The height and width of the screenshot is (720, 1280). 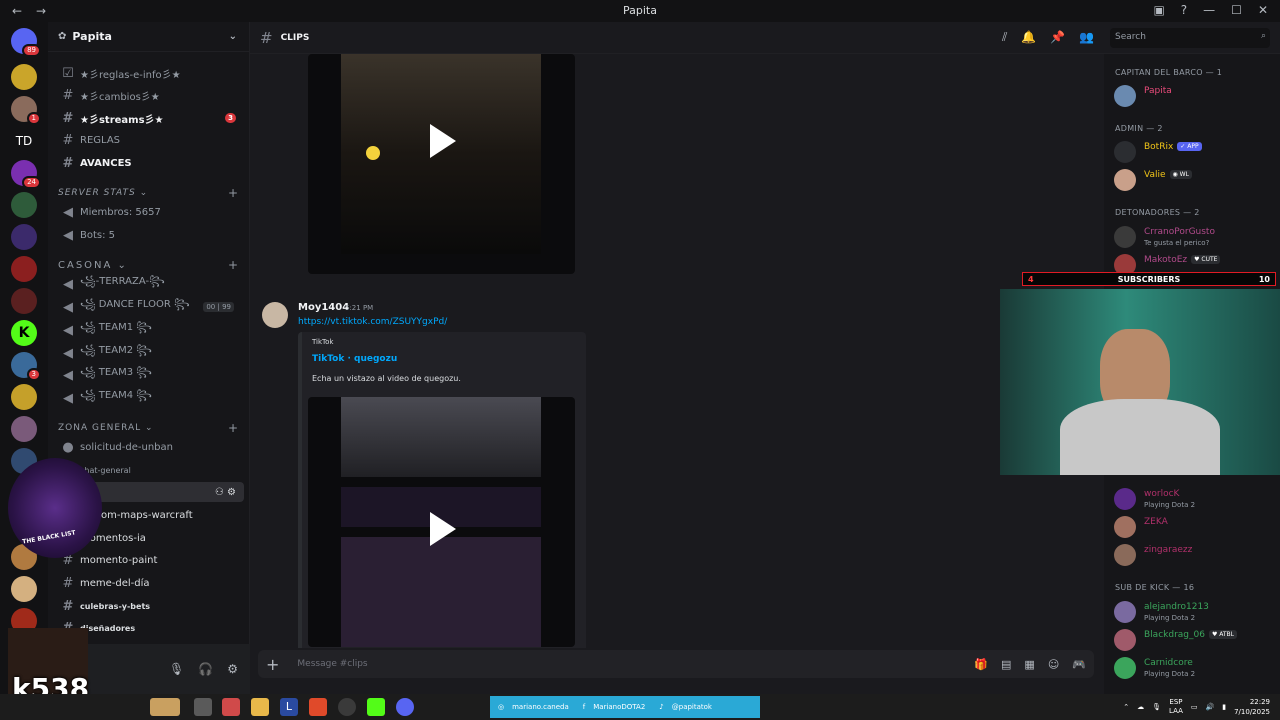 I want to click on file-explorer-icon, so click(x=260, y=707).